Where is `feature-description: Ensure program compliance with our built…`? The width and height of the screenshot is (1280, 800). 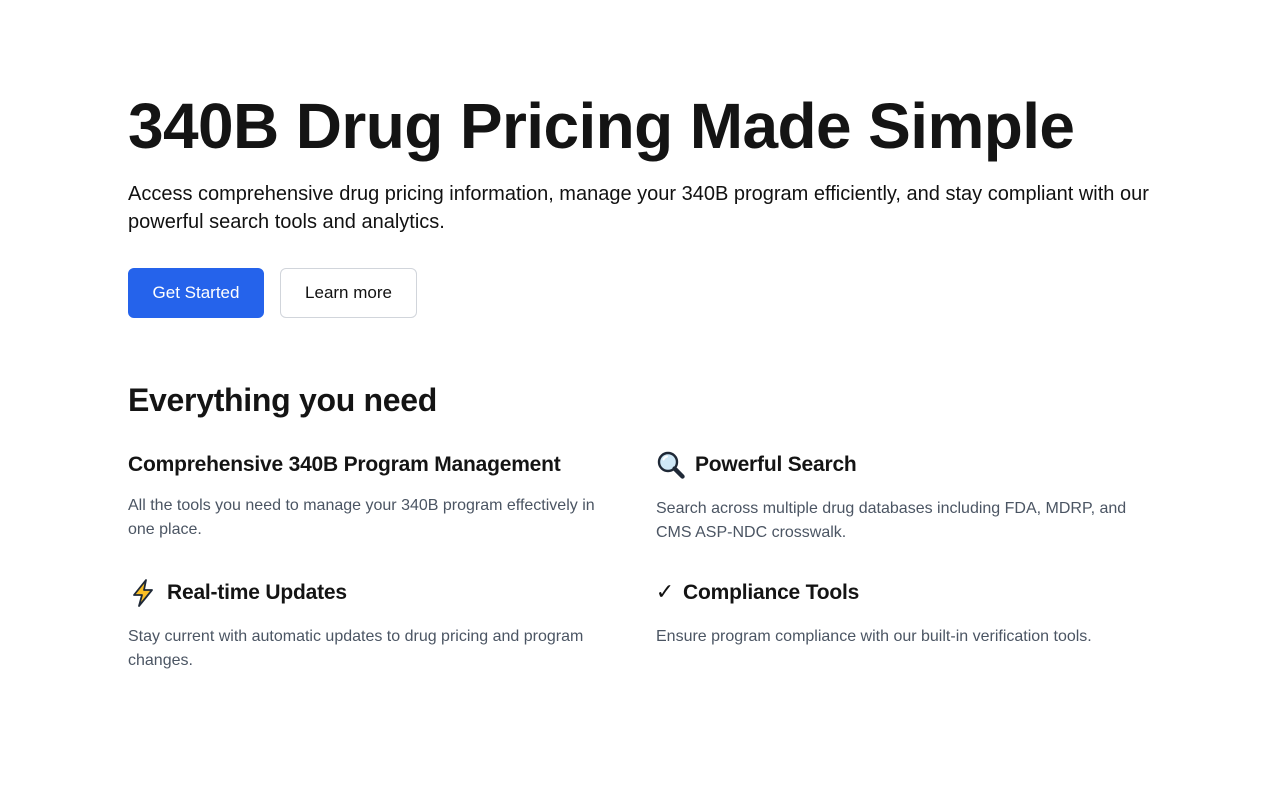
feature-description: Ensure program compliance with our built… is located at coordinates (874, 636).